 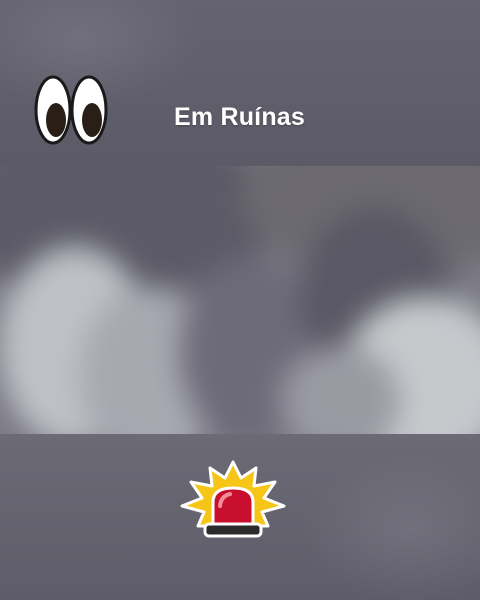 What do you see at coordinates (89, 110) in the screenshot?
I see `right-eye` at bounding box center [89, 110].